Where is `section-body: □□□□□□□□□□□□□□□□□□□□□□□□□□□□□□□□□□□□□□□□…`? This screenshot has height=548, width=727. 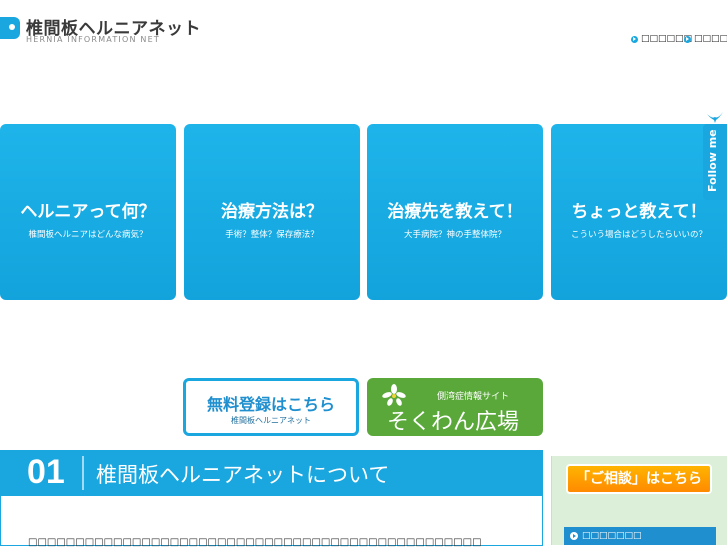 section-body: □□□□□□□□□□□□□□□□□□□□□□□□□□□□□□□□□□□□□□□□… is located at coordinates (271, 522).